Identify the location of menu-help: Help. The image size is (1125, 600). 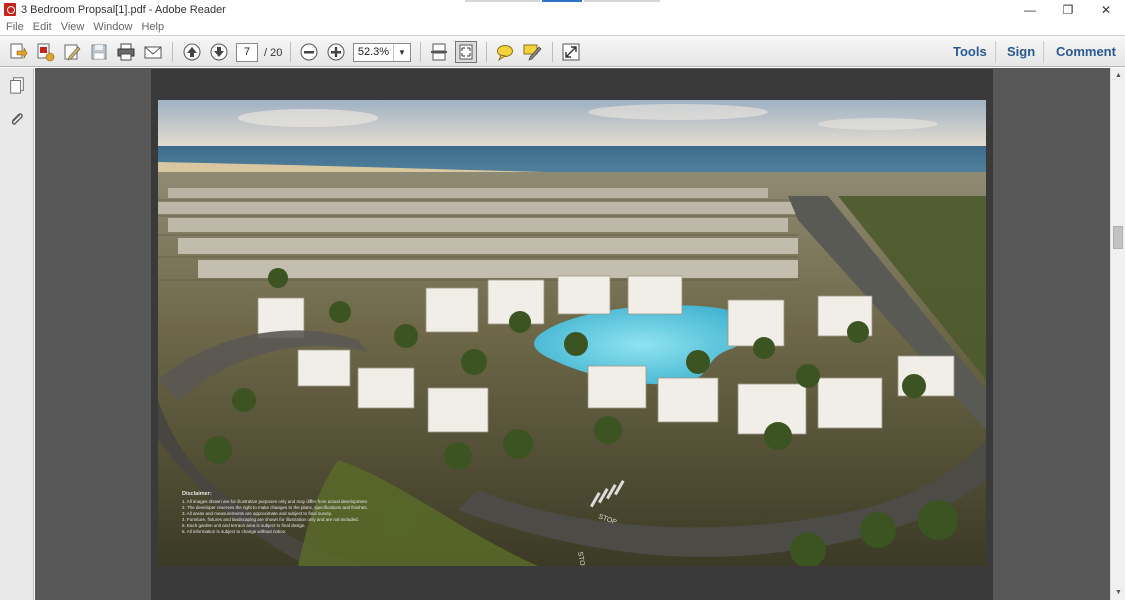
(152, 27).